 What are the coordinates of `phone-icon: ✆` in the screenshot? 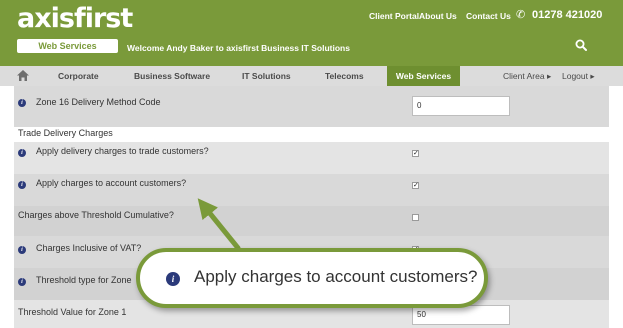 It's located at (521, 15).